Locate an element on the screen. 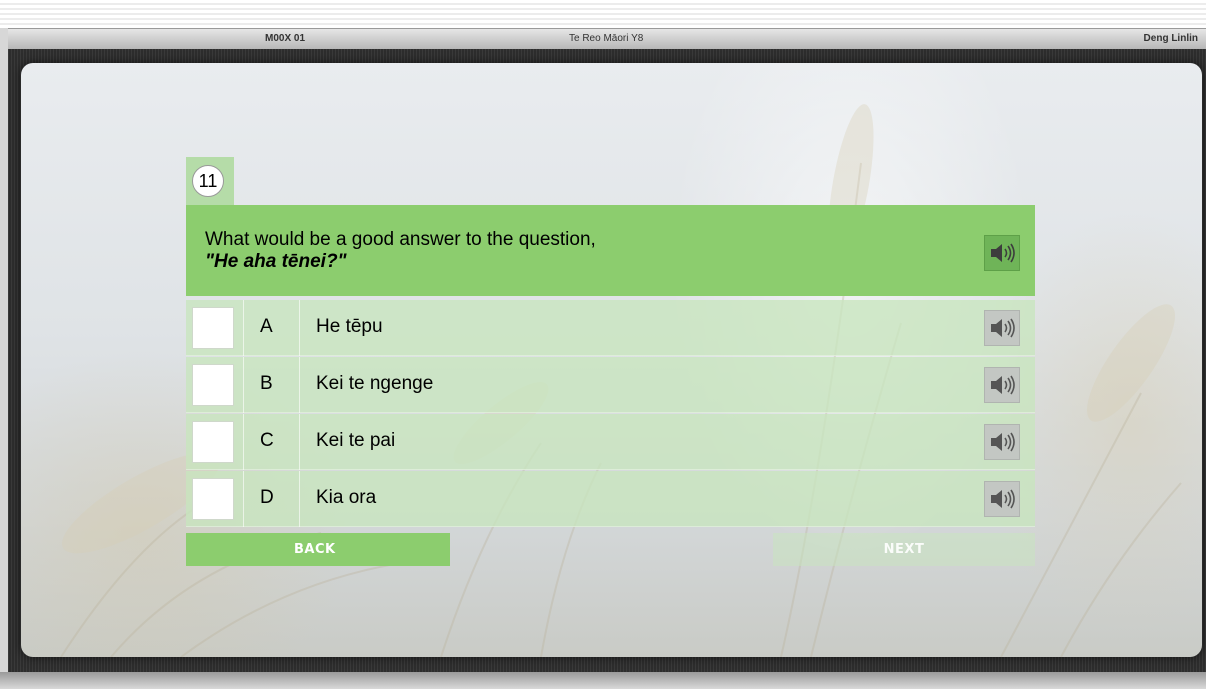 This screenshot has height=689, width=1206. question-audio-button is located at coordinates (1002, 253).